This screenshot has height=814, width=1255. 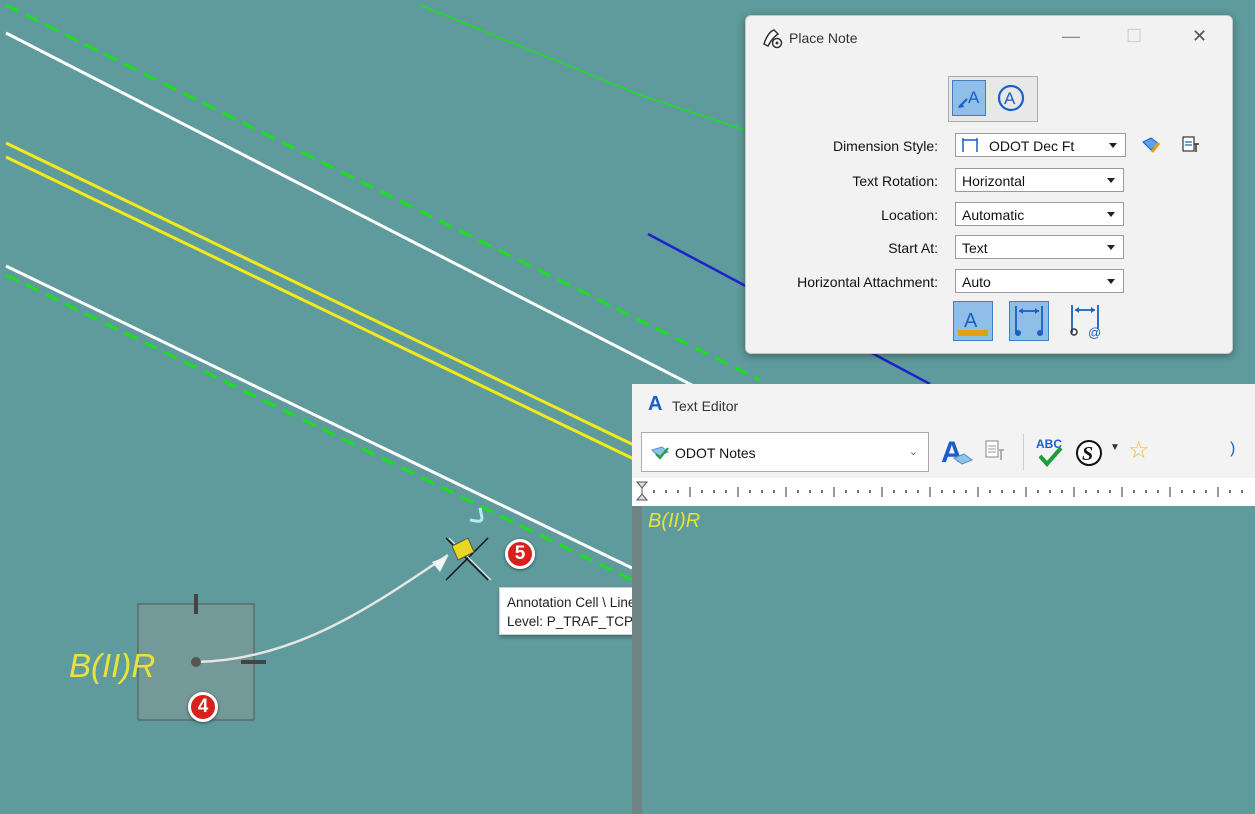 I want to click on row-text-rotation: Text Rotation: Horizontal, so click(x=989, y=181).